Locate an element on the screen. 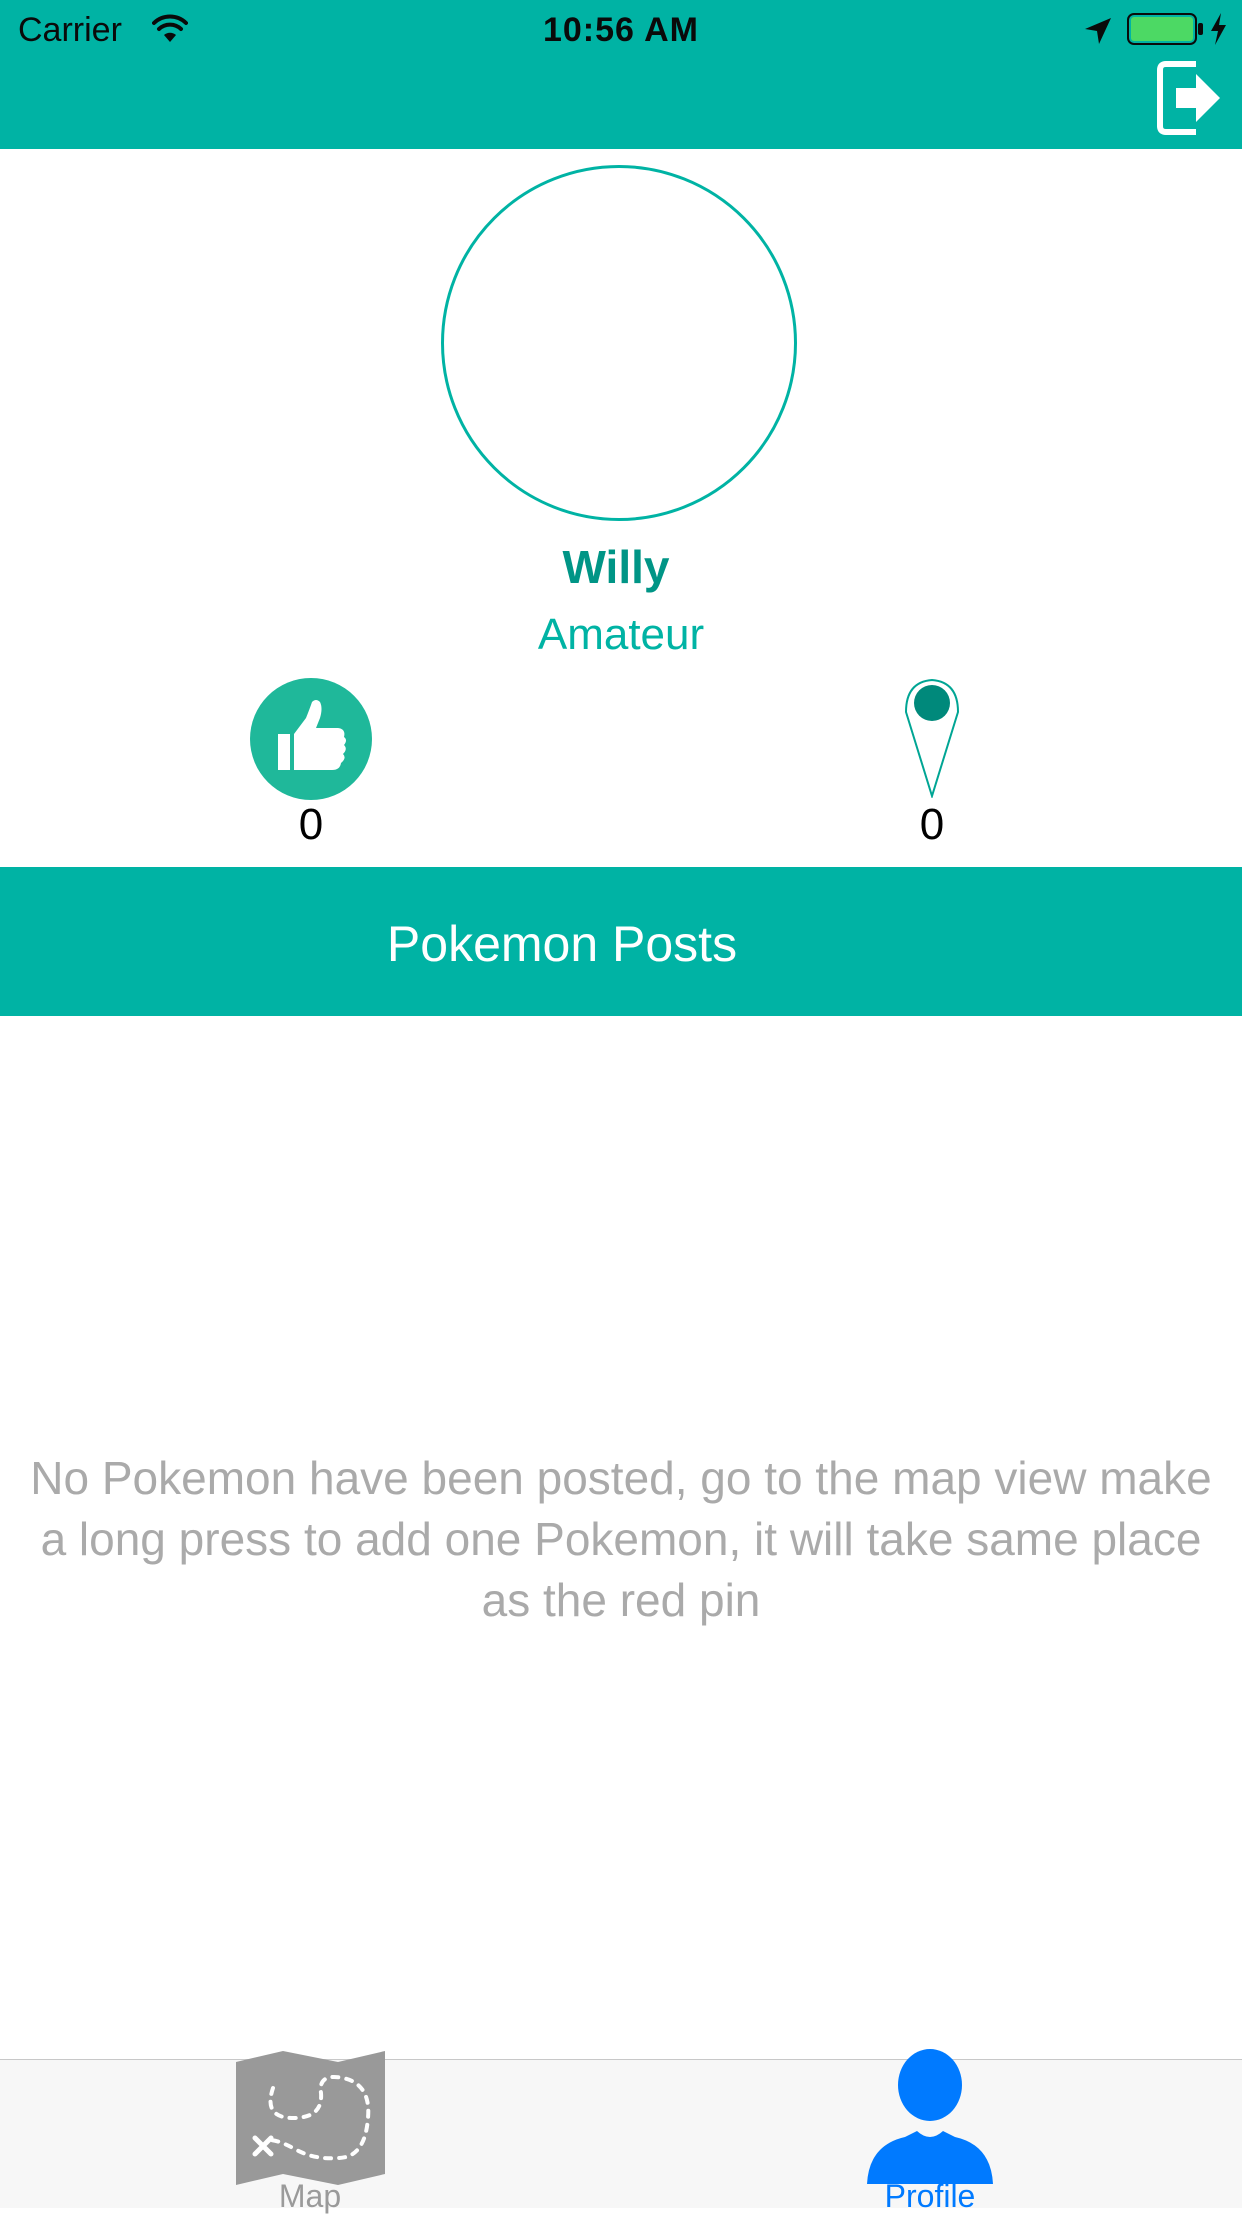 The width and height of the screenshot is (1242, 2214). tab-profile is located at coordinates (930, 2116).